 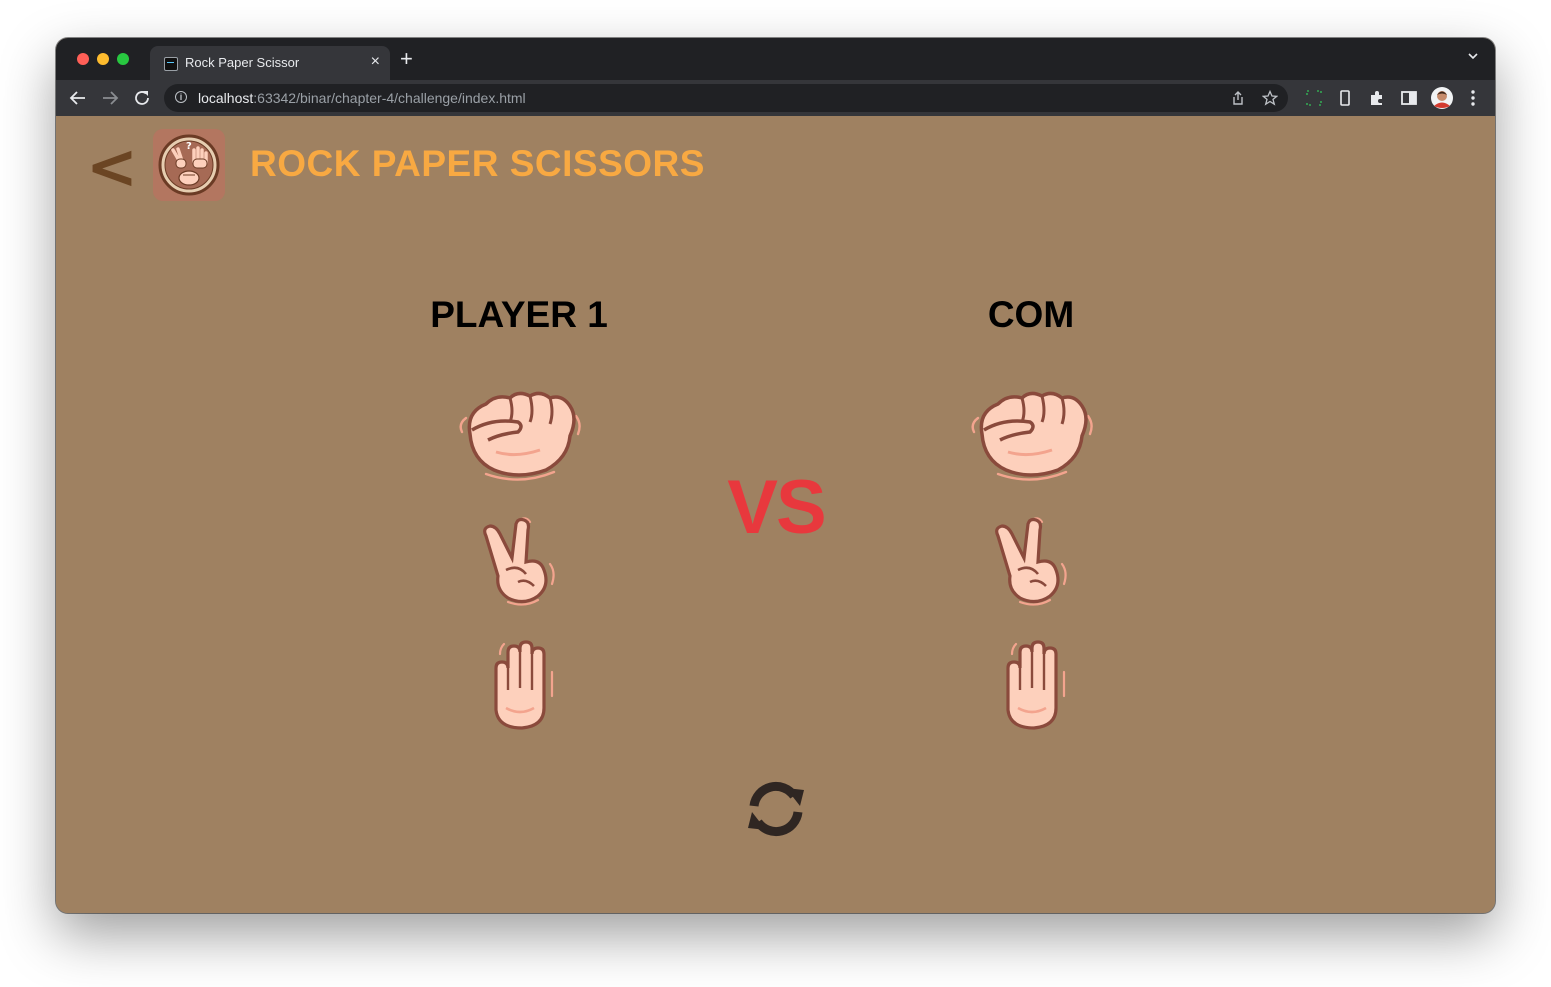 I want to click on tab-close-icon: ×, so click(x=375, y=62).